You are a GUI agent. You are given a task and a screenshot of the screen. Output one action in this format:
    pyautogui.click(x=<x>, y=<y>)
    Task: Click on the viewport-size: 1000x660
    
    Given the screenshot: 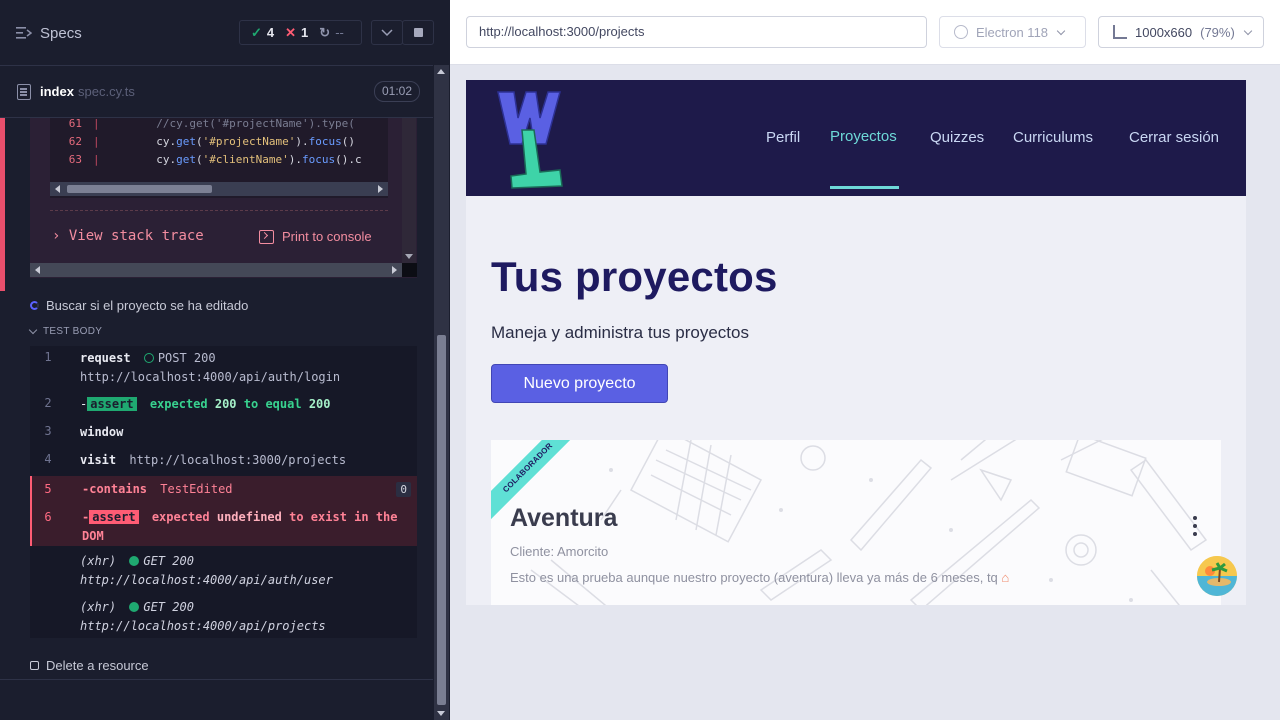 What is the action you would take?
    pyautogui.click(x=1164, y=32)
    